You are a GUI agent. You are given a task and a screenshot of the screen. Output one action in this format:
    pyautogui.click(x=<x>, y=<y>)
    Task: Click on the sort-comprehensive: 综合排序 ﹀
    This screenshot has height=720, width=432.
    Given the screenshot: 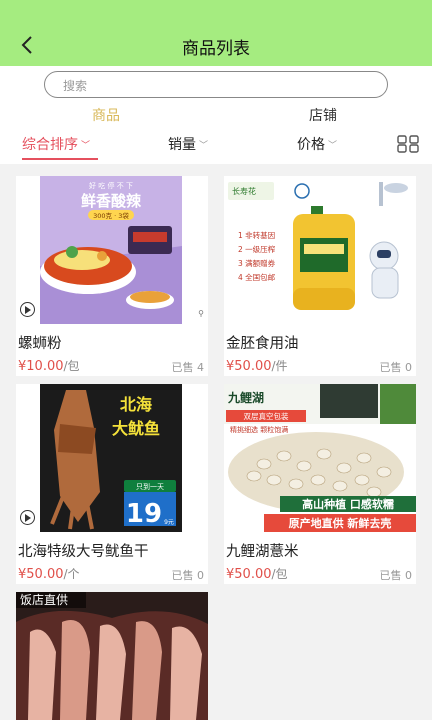 What is the action you would take?
    pyautogui.click(x=56, y=144)
    